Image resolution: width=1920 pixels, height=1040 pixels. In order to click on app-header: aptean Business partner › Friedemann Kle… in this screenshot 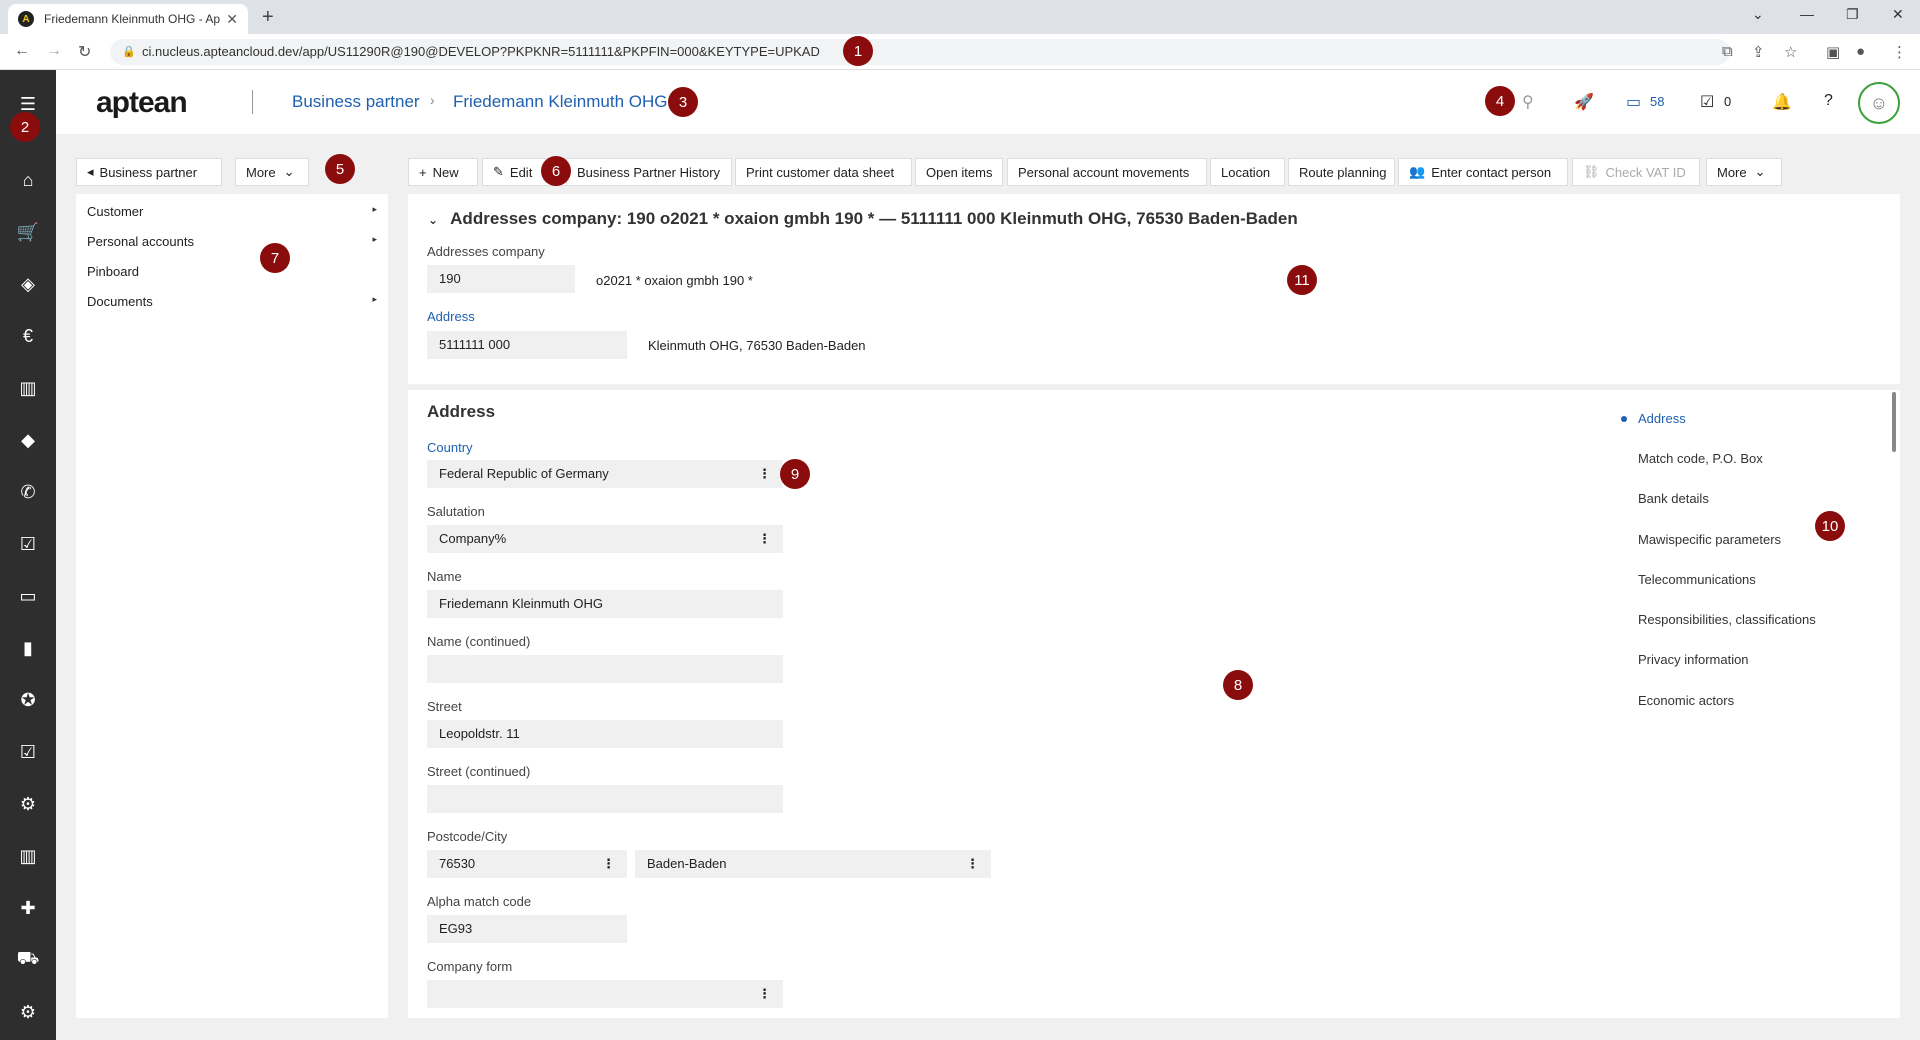, I will do `click(988, 102)`.